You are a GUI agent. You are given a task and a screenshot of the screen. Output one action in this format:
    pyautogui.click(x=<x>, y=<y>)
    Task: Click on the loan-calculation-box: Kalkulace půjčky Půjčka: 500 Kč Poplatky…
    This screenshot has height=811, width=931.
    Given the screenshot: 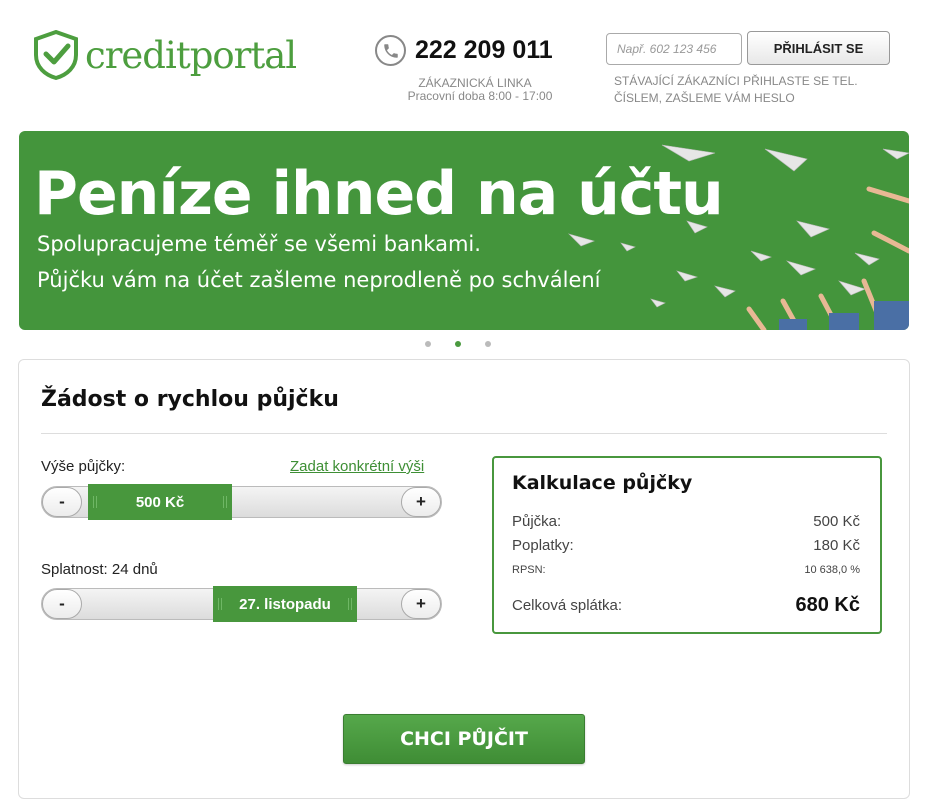 What is the action you would take?
    pyautogui.click(x=687, y=545)
    